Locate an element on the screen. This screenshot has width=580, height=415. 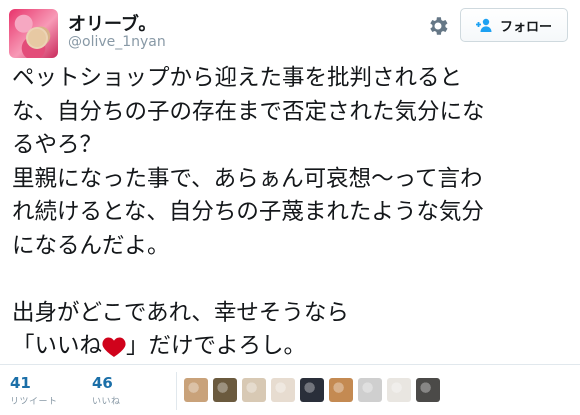
likes-stat: 46 いいね is located at coordinates (106, 390).